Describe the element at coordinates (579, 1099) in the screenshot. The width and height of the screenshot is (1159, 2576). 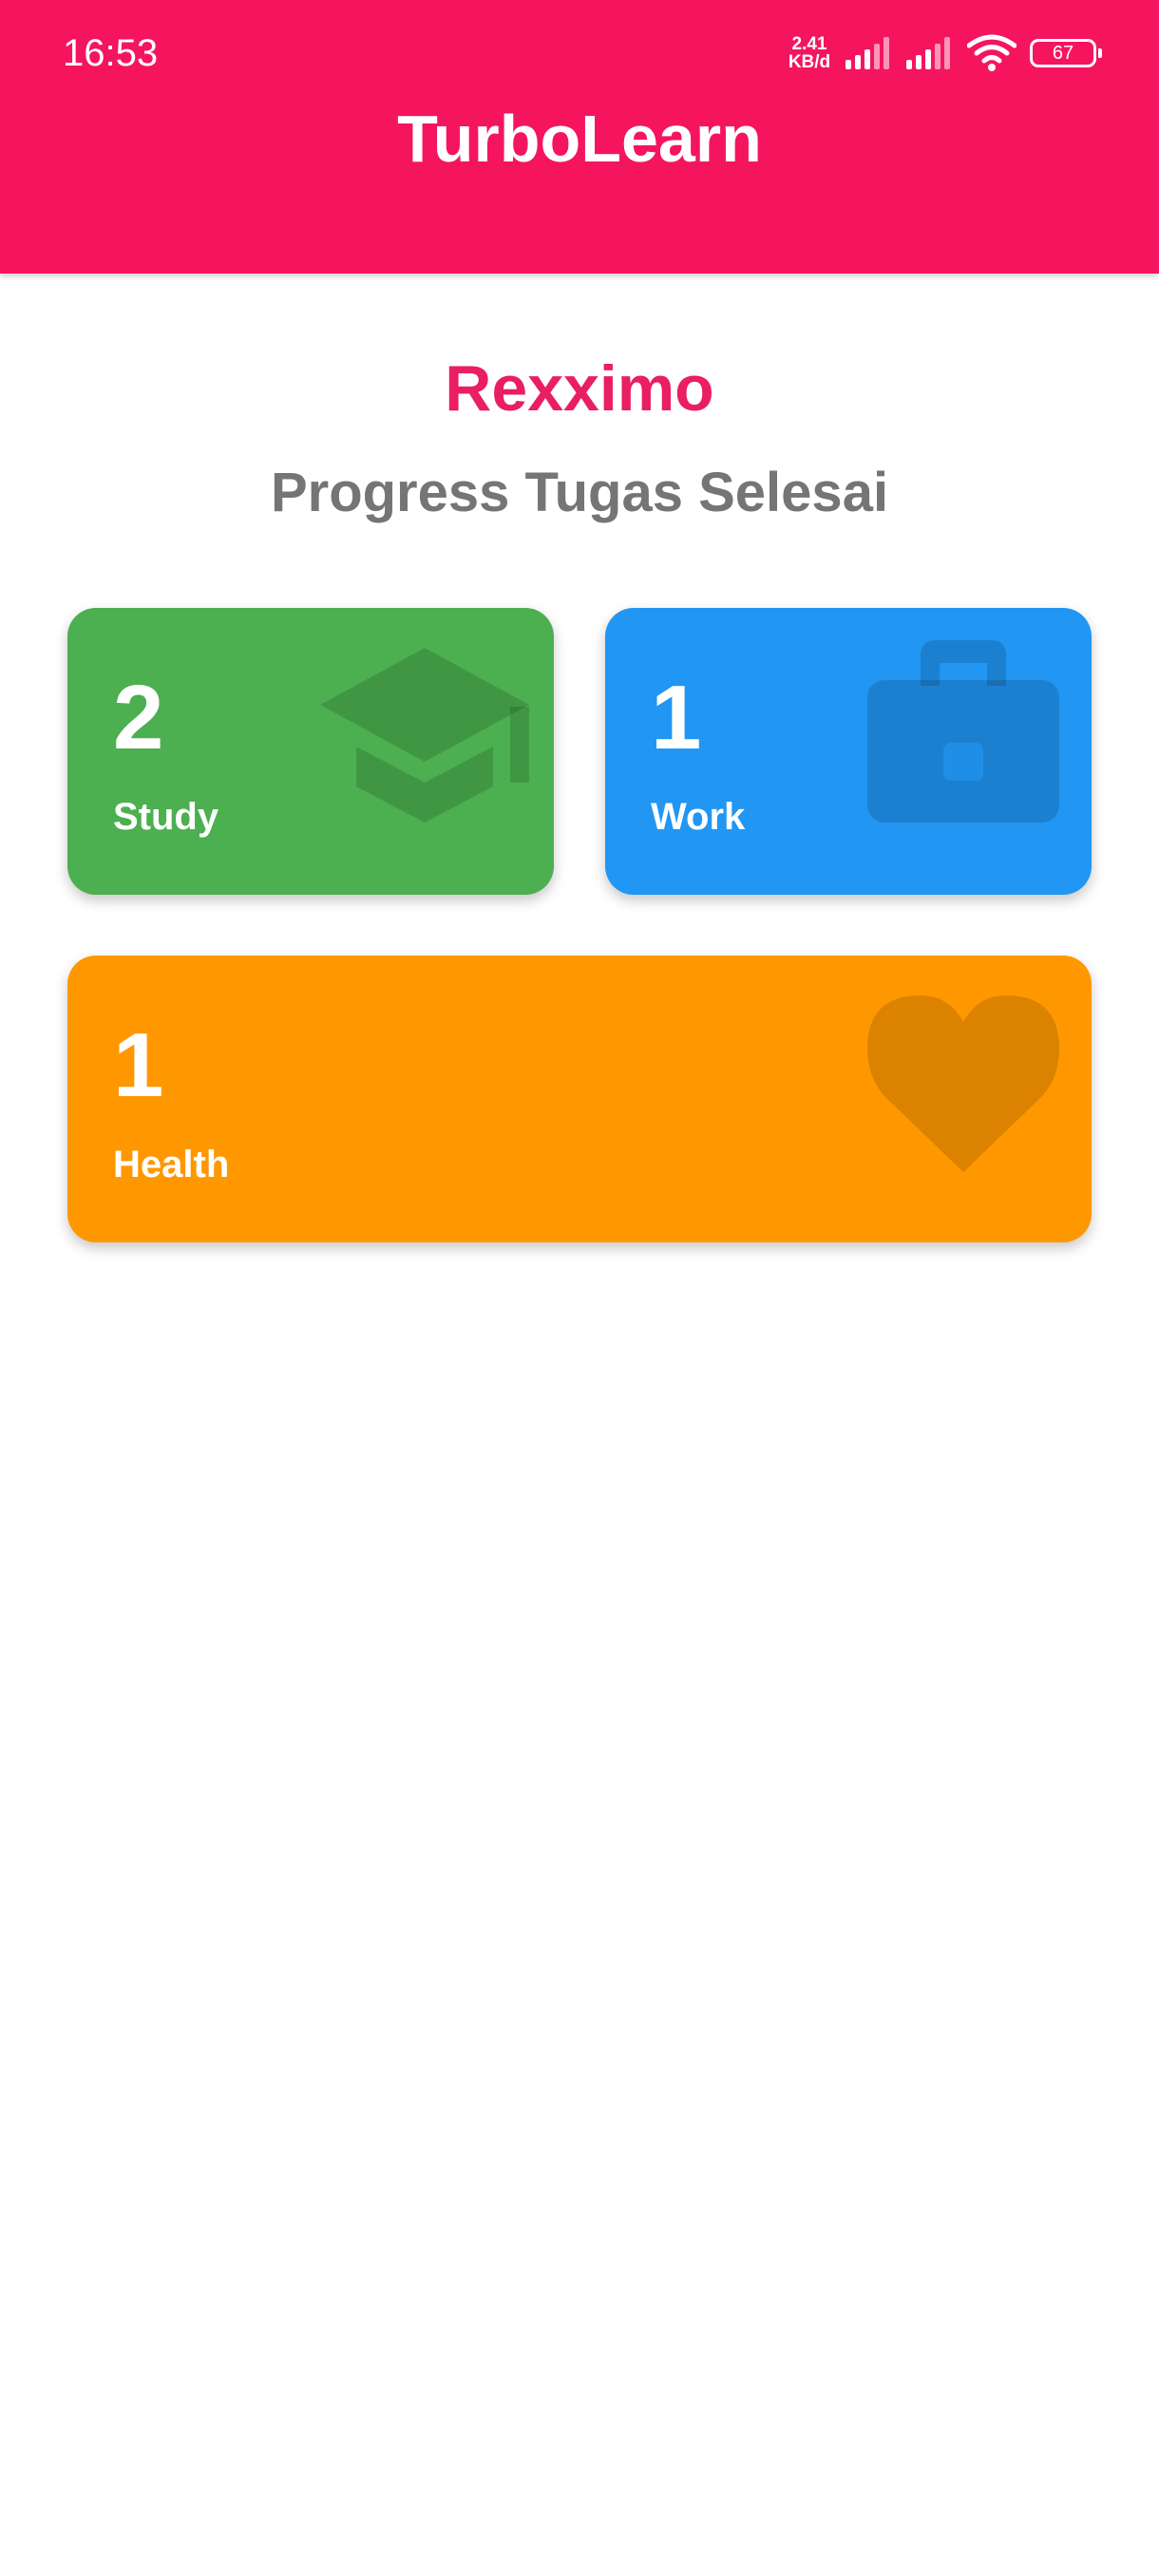
I see `category-card-health: 1 Health` at that location.